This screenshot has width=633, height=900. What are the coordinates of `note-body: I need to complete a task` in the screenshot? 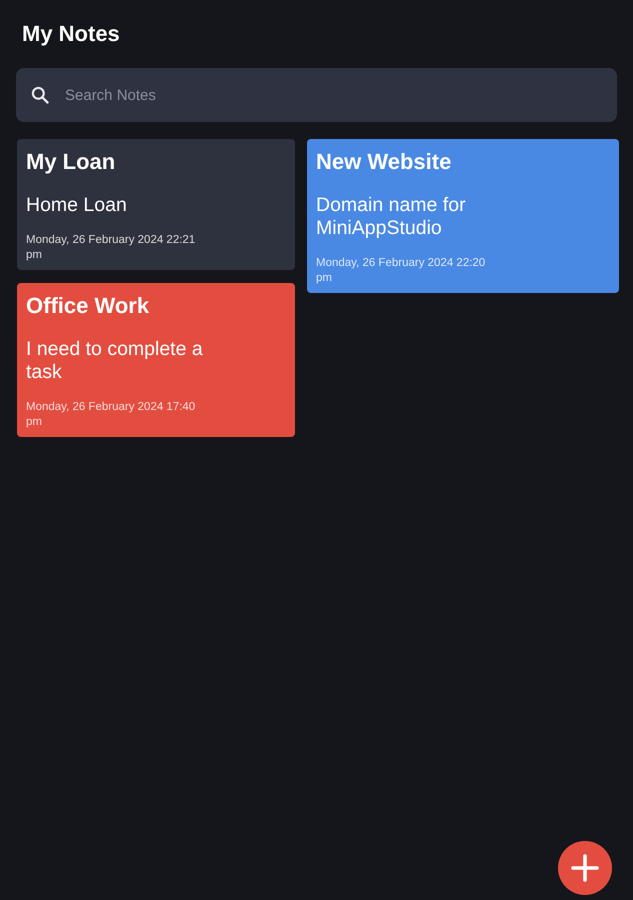 It's located at (115, 361).